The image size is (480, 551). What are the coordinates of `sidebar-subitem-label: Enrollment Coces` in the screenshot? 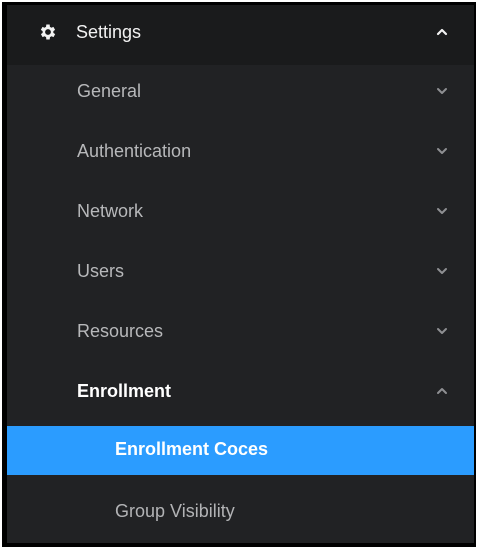 It's located at (192, 449).